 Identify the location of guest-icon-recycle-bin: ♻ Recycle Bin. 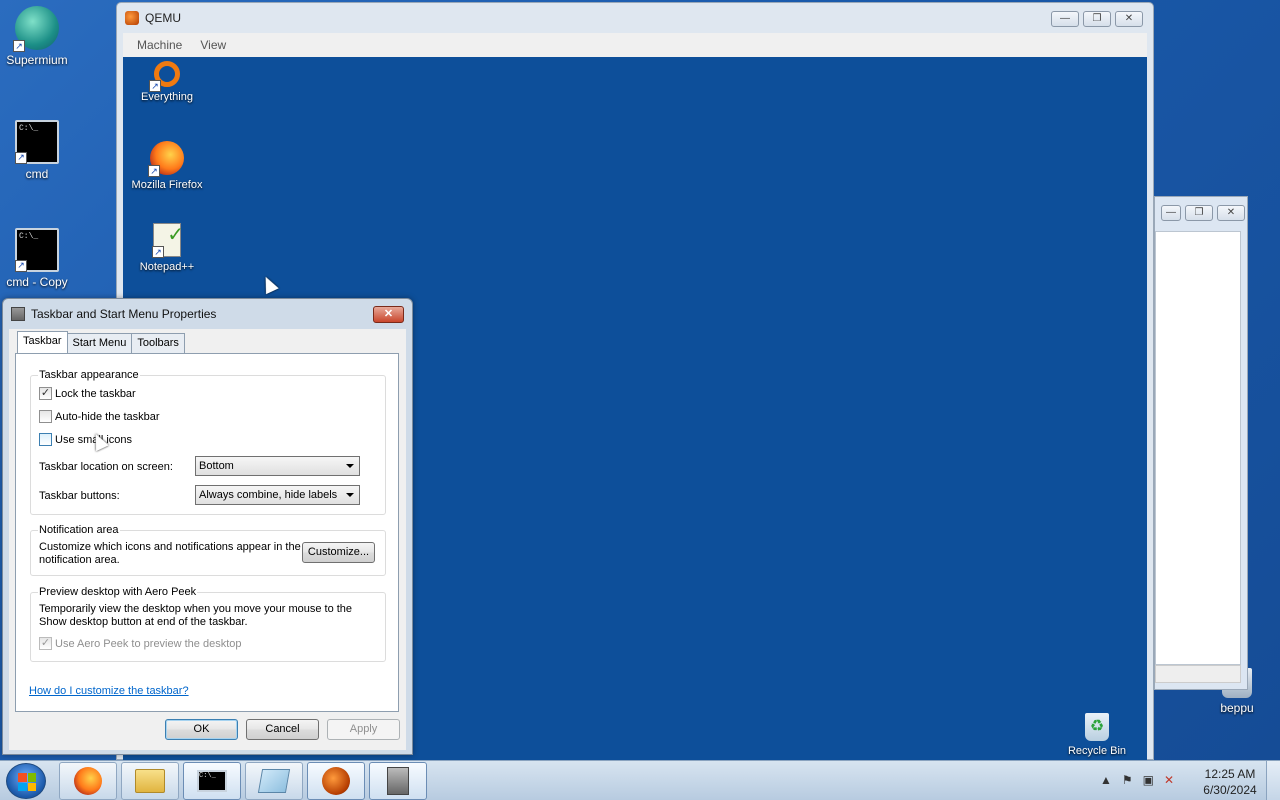
(1097, 735).